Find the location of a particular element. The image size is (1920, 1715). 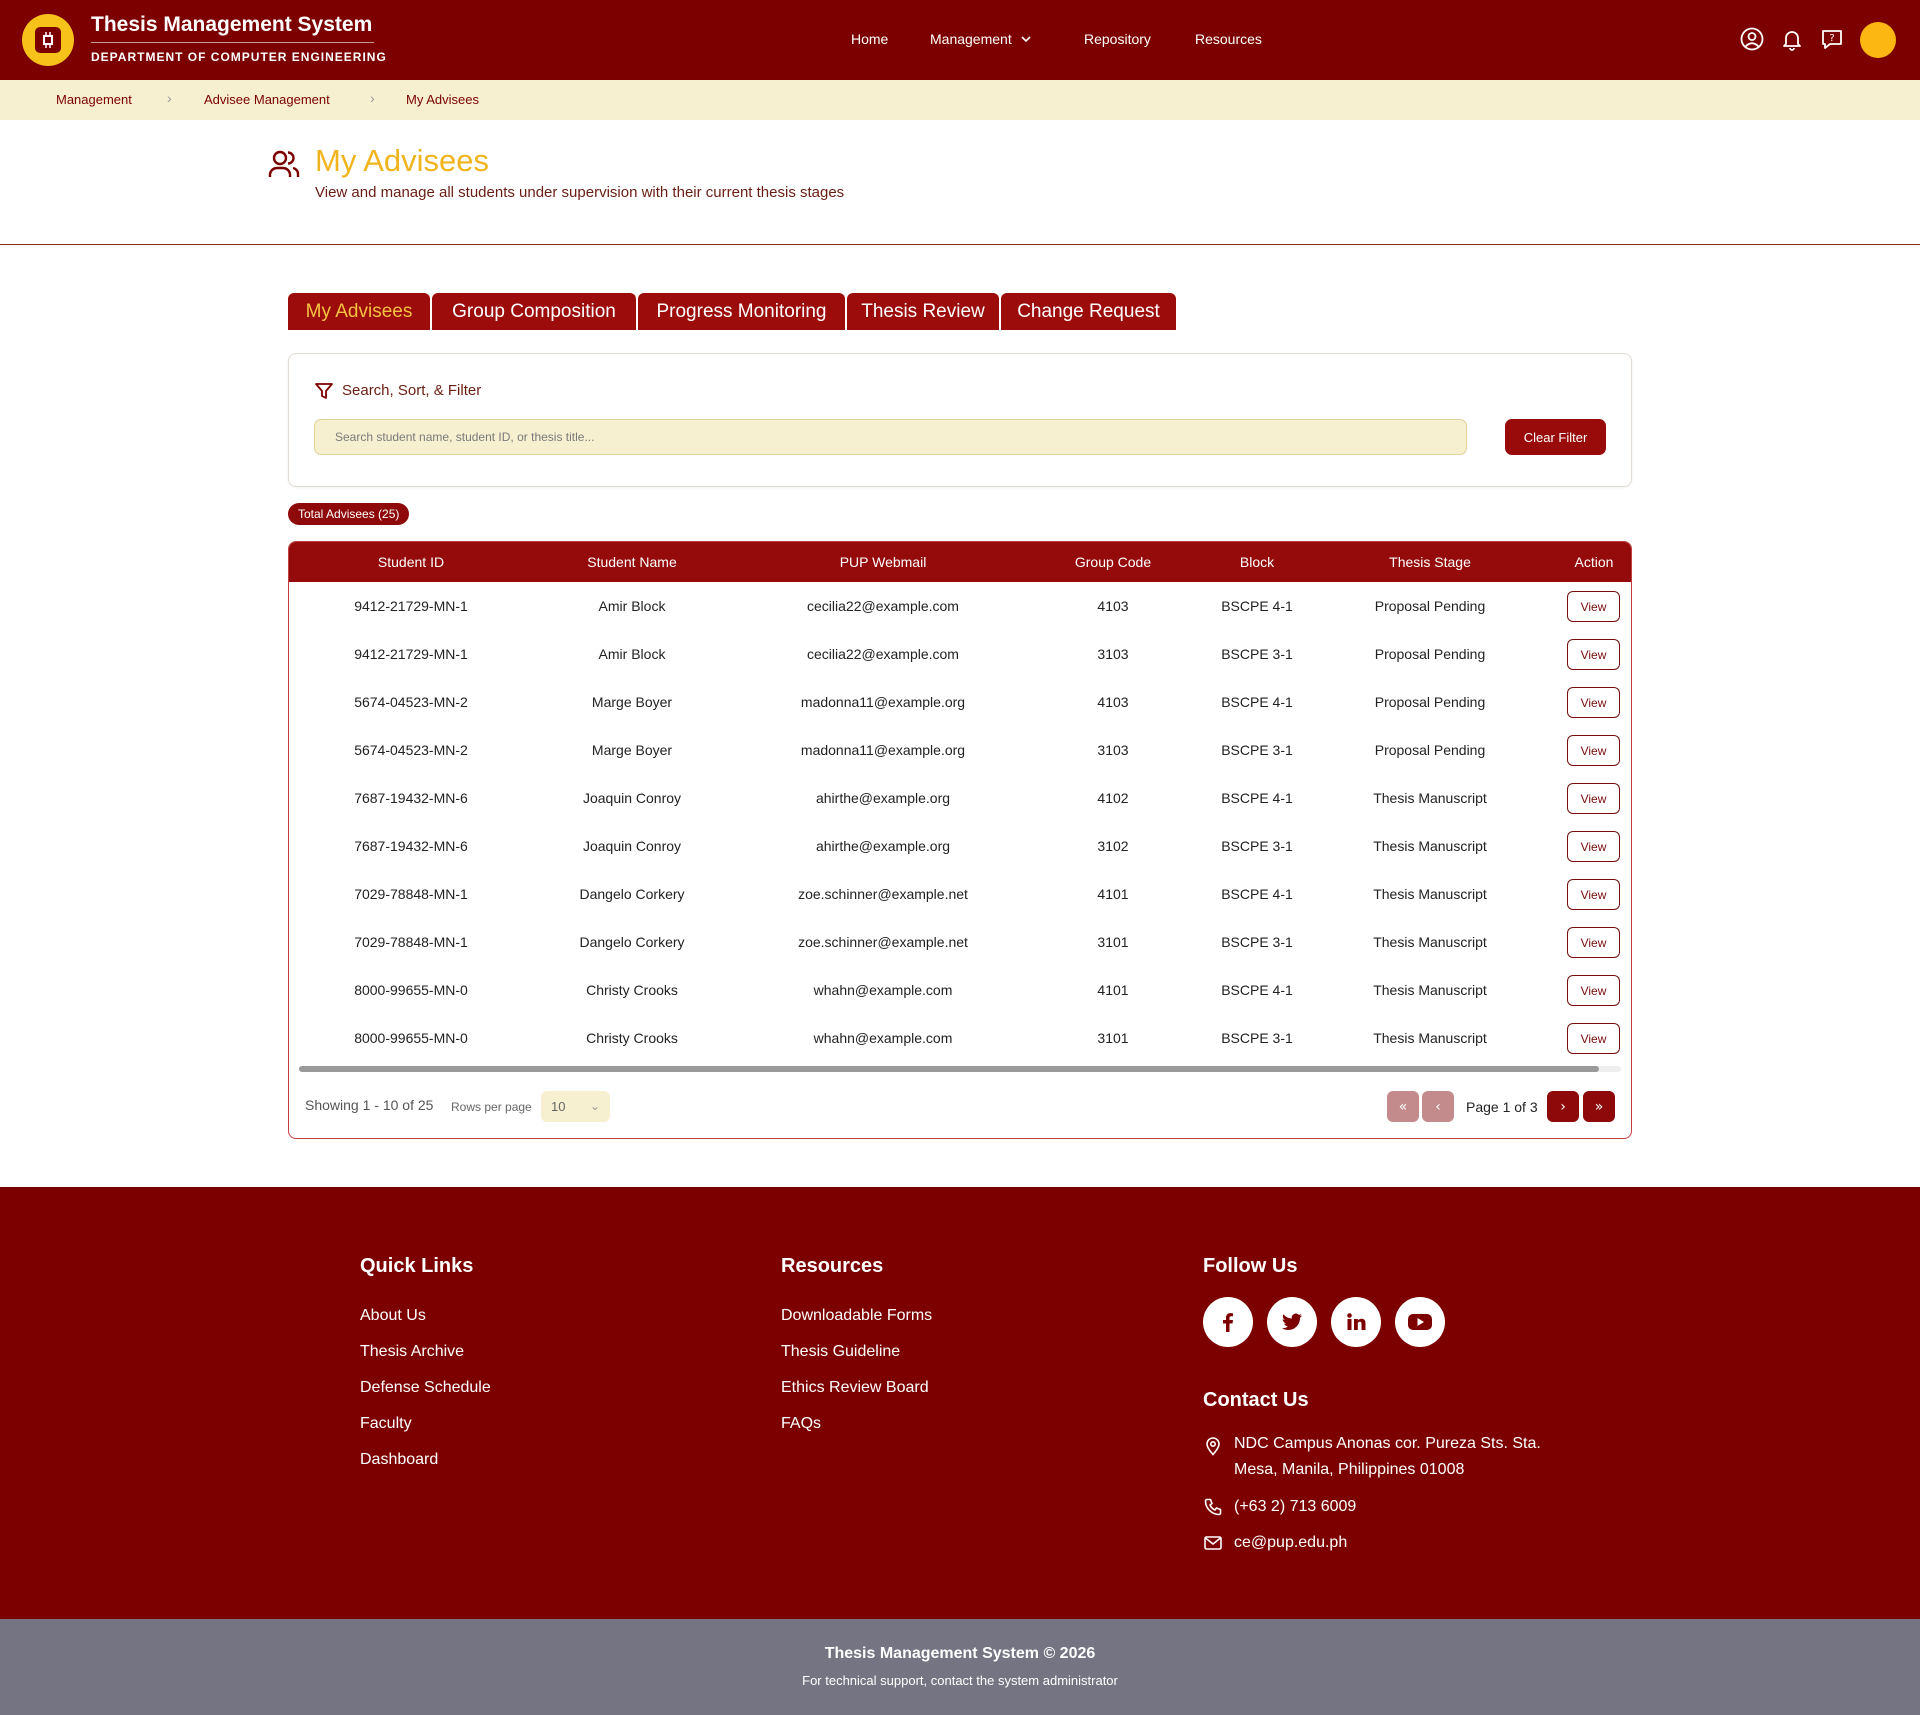

cell-webmail: madonna11@example.org is located at coordinates (883, 750).